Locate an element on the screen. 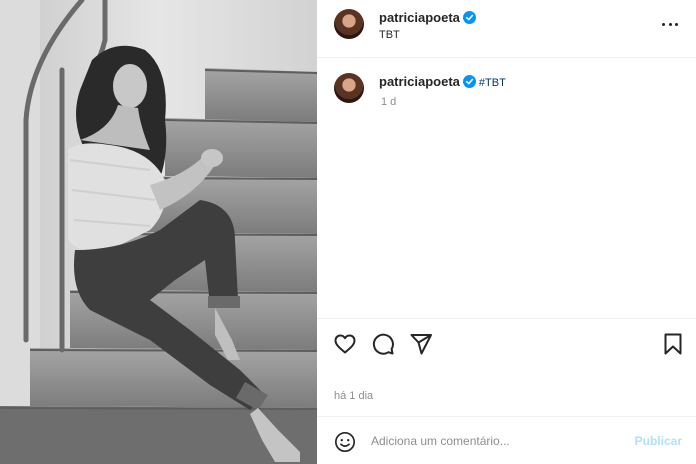  comment-icon is located at coordinates (383, 344).